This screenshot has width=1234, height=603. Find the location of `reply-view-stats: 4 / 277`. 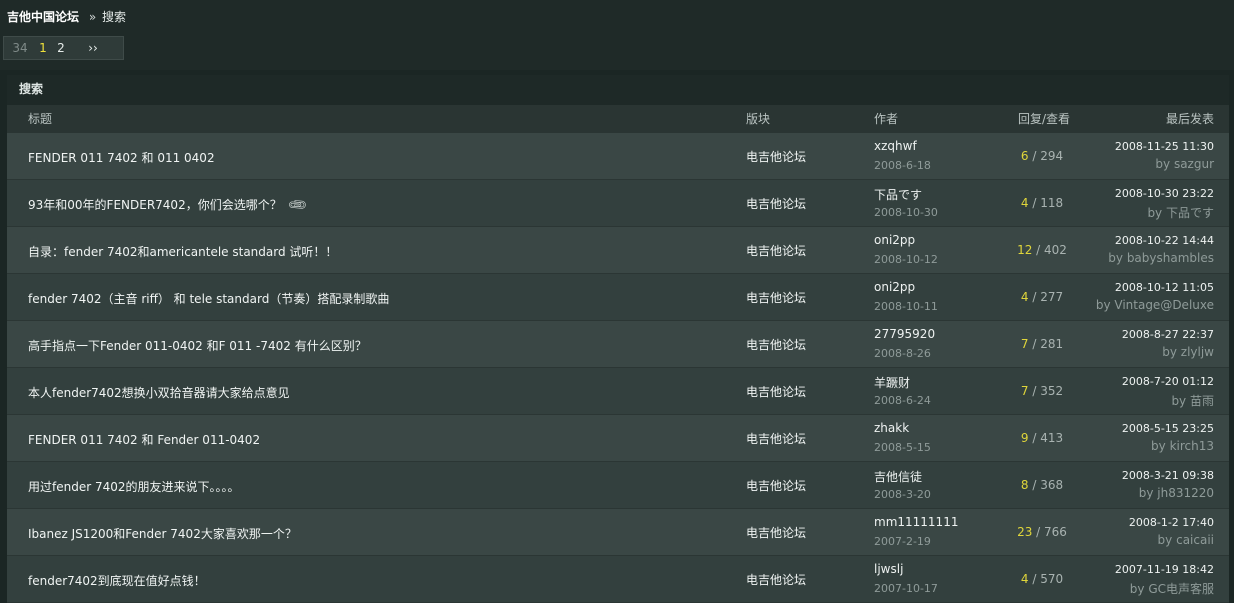

reply-view-stats: 4 / 277 is located at coordinates (1042, 297).